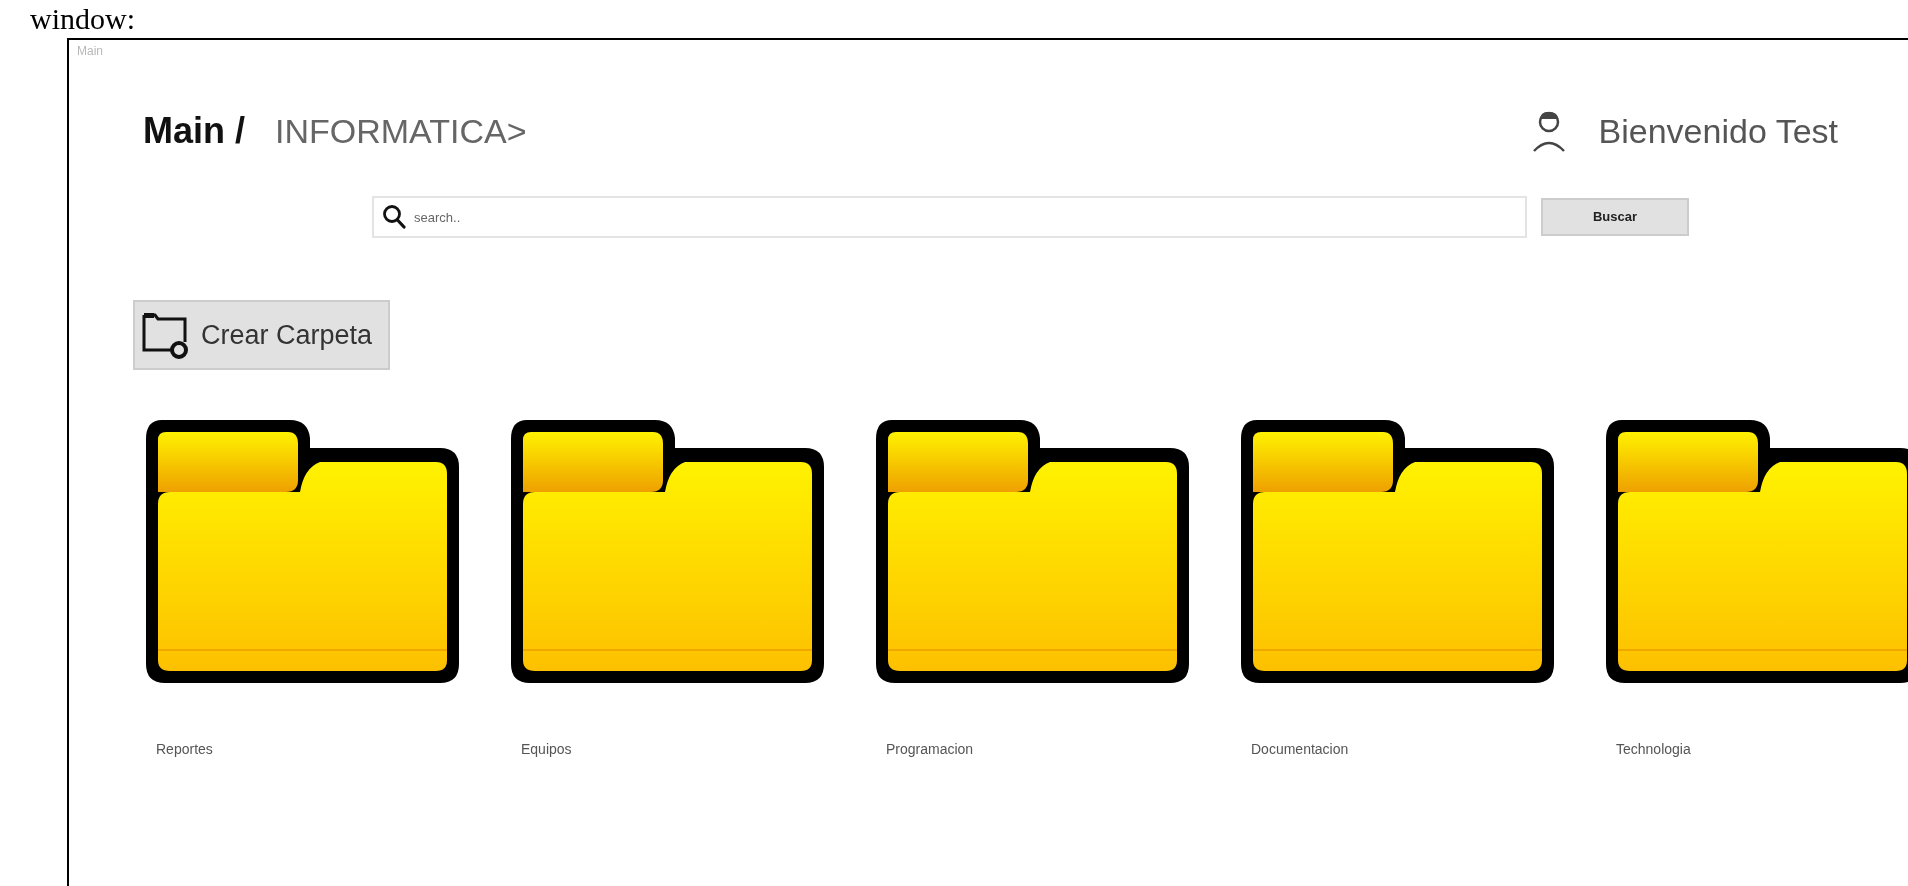 The width and height of the screenshot is (1908, 886). I want to click on search-field: search.., so click(949, 217).